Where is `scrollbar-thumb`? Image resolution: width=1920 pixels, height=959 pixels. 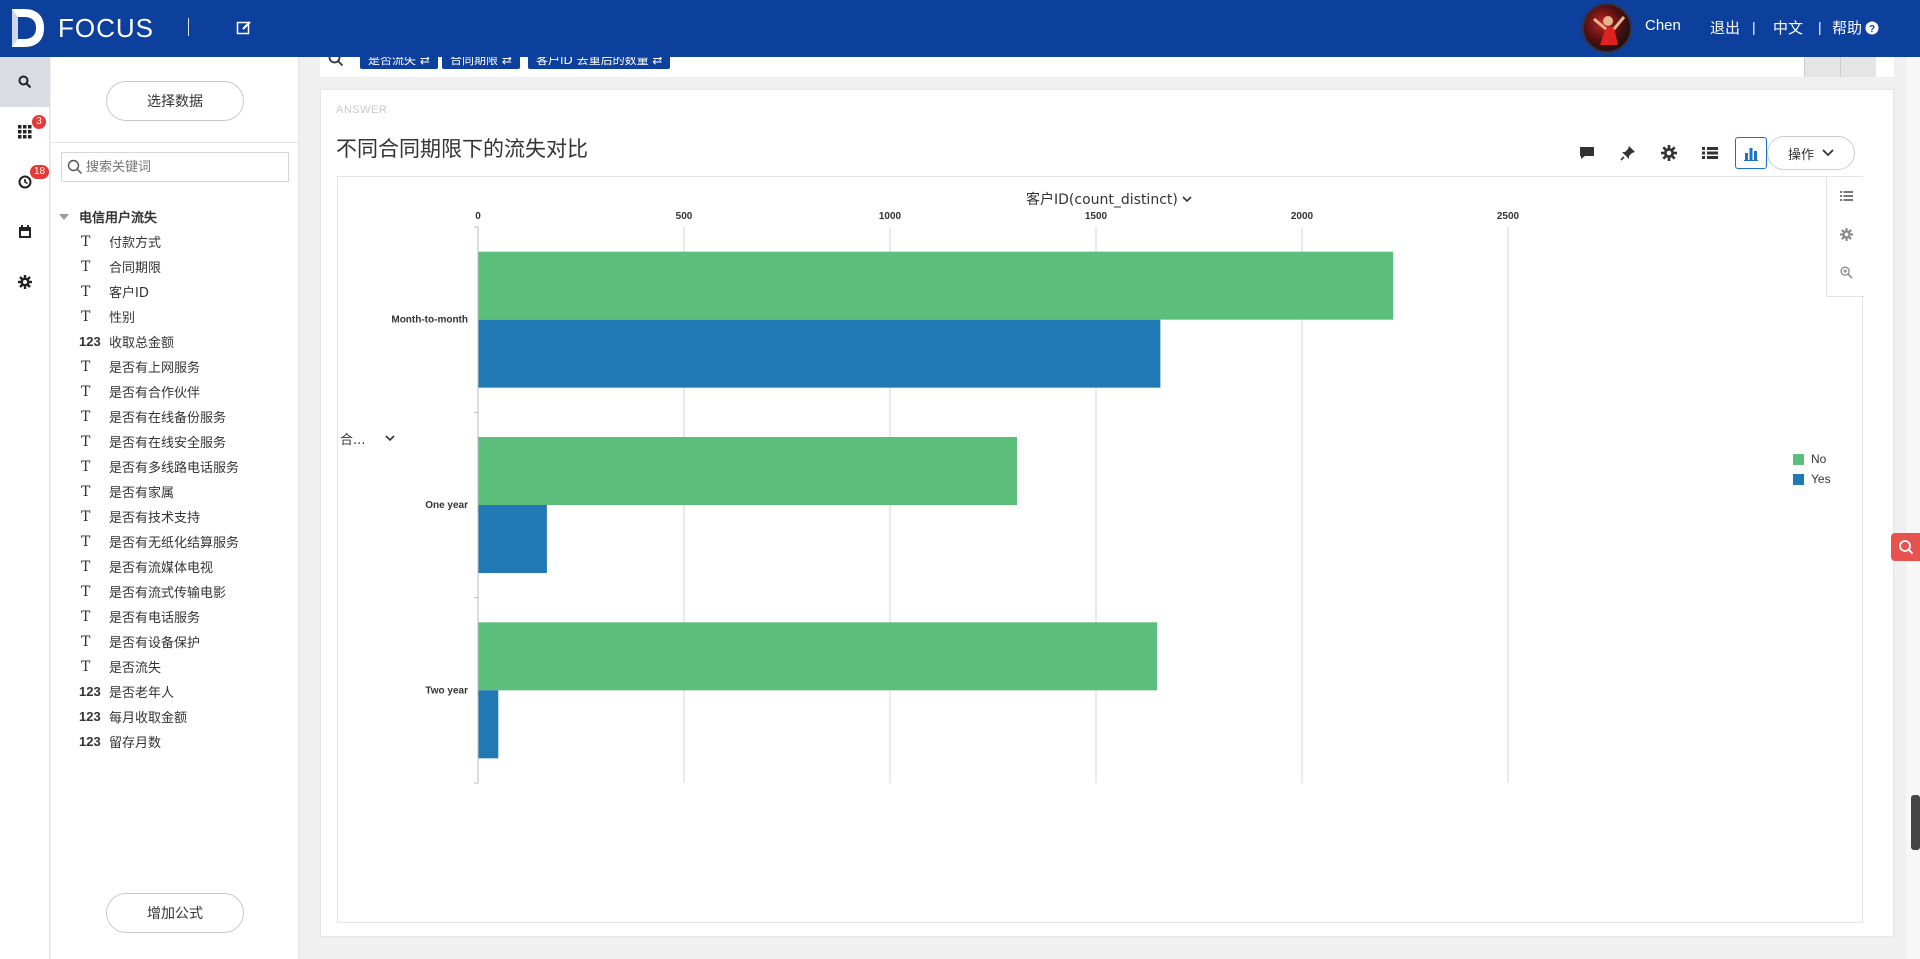
scrollbar-thumb is located at coordinates (1915, 822).